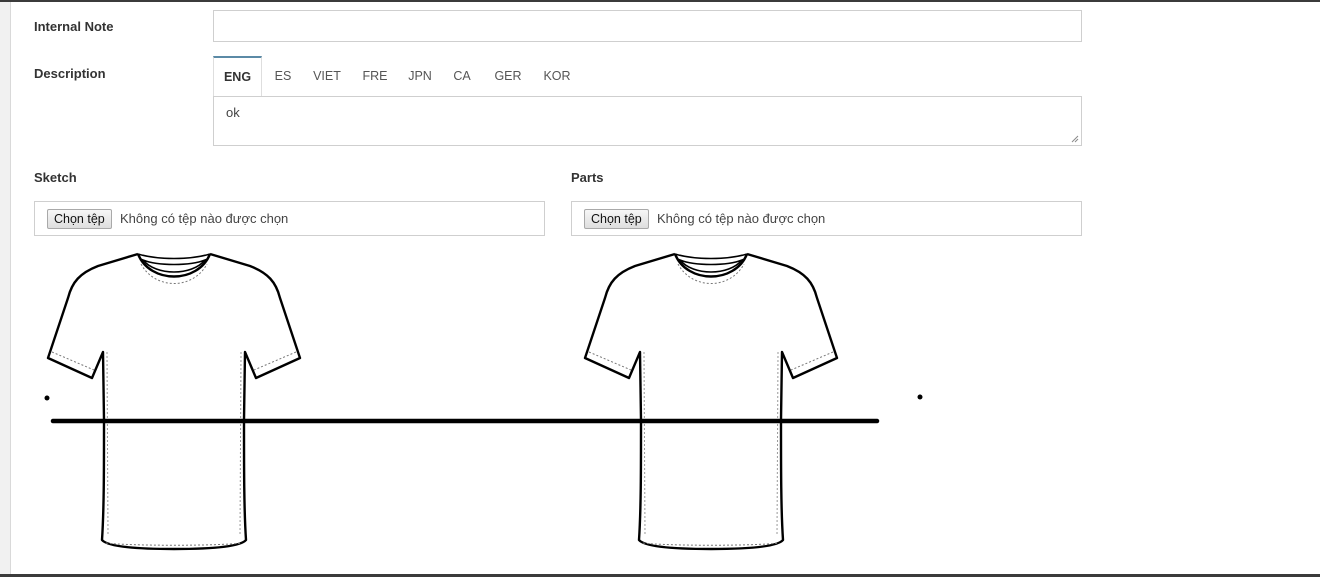 The width and height of the screenshot is (1320, 577). I want to click on sketch-file-status: Không có tệp nào được chọn, so click(204, 218).